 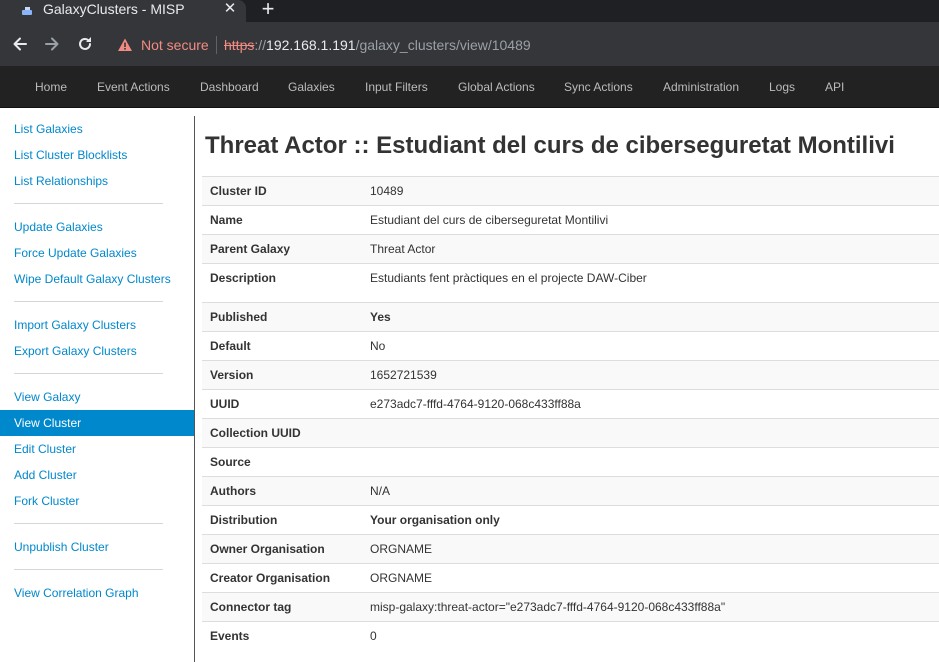 What do you see at coordinates (311, 87) in the screenshot?
I see `nav-galaxies: Galaxies` at bounding box center [311, 87].